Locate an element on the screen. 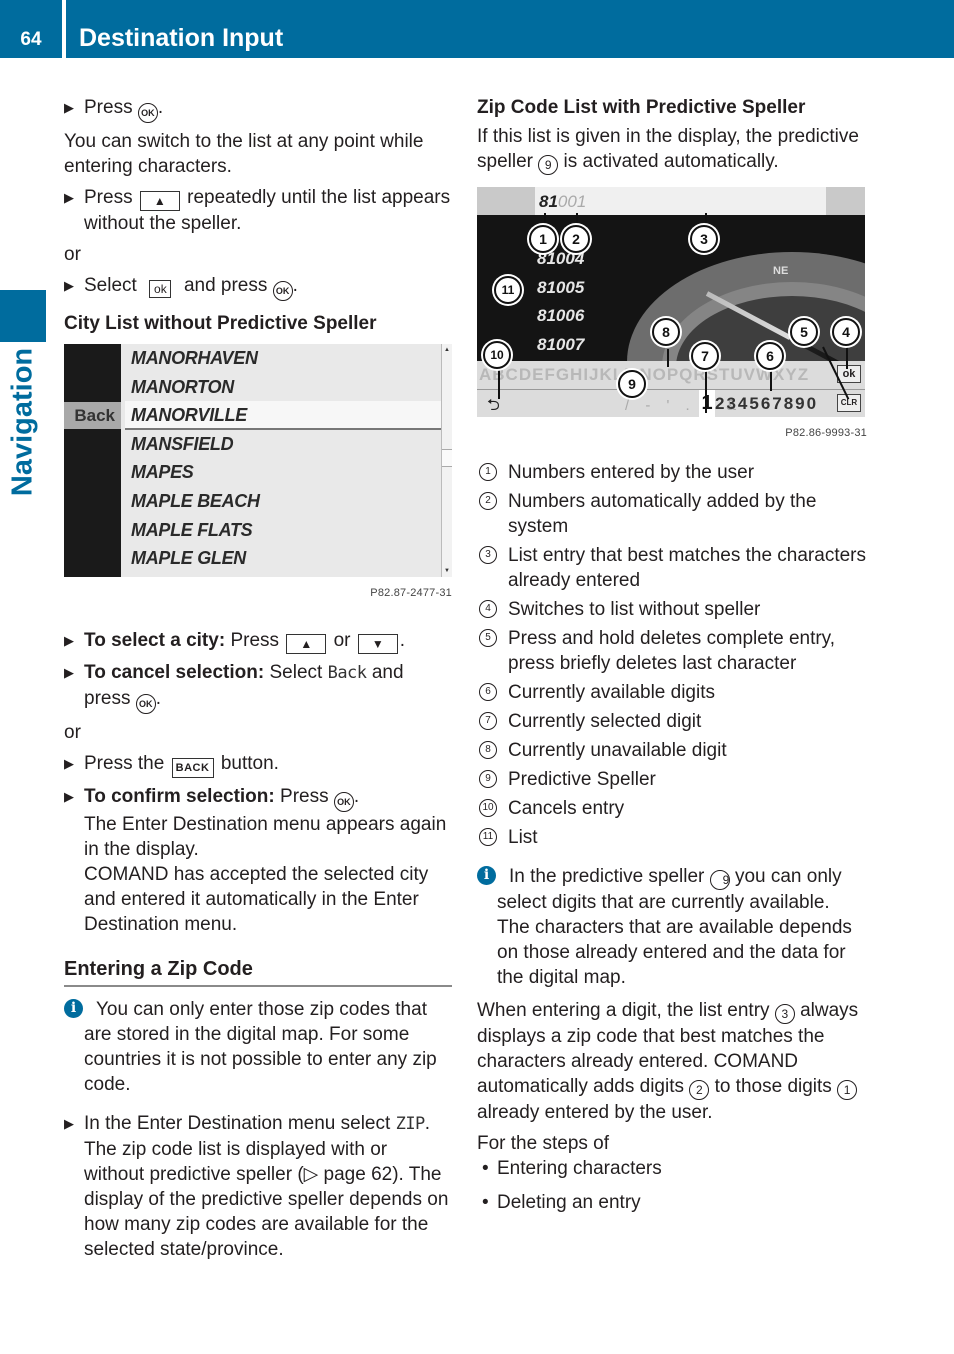 The height and width of the screenshot is (1354, 954). ok-softkey-icon: ok is located at coordinates (160, 289).